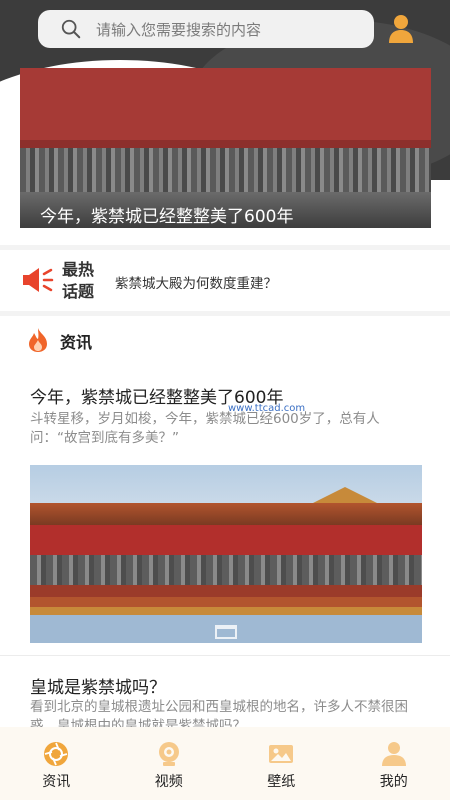 This screenshot has width=450, height=800. What do you see at coordinates (281, 754) in the screenshot?
I see `picture-icon` at bounding box center [281, 754].